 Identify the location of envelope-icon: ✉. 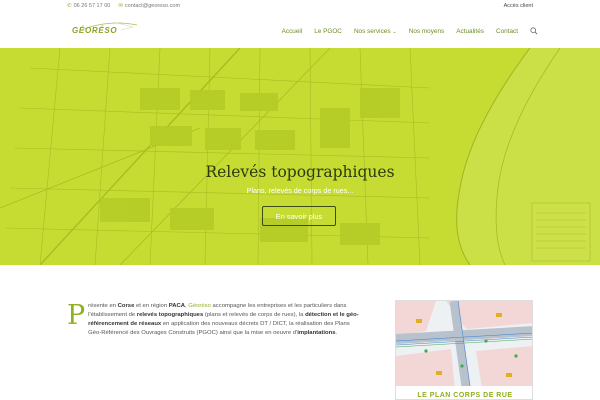
(120, 6).